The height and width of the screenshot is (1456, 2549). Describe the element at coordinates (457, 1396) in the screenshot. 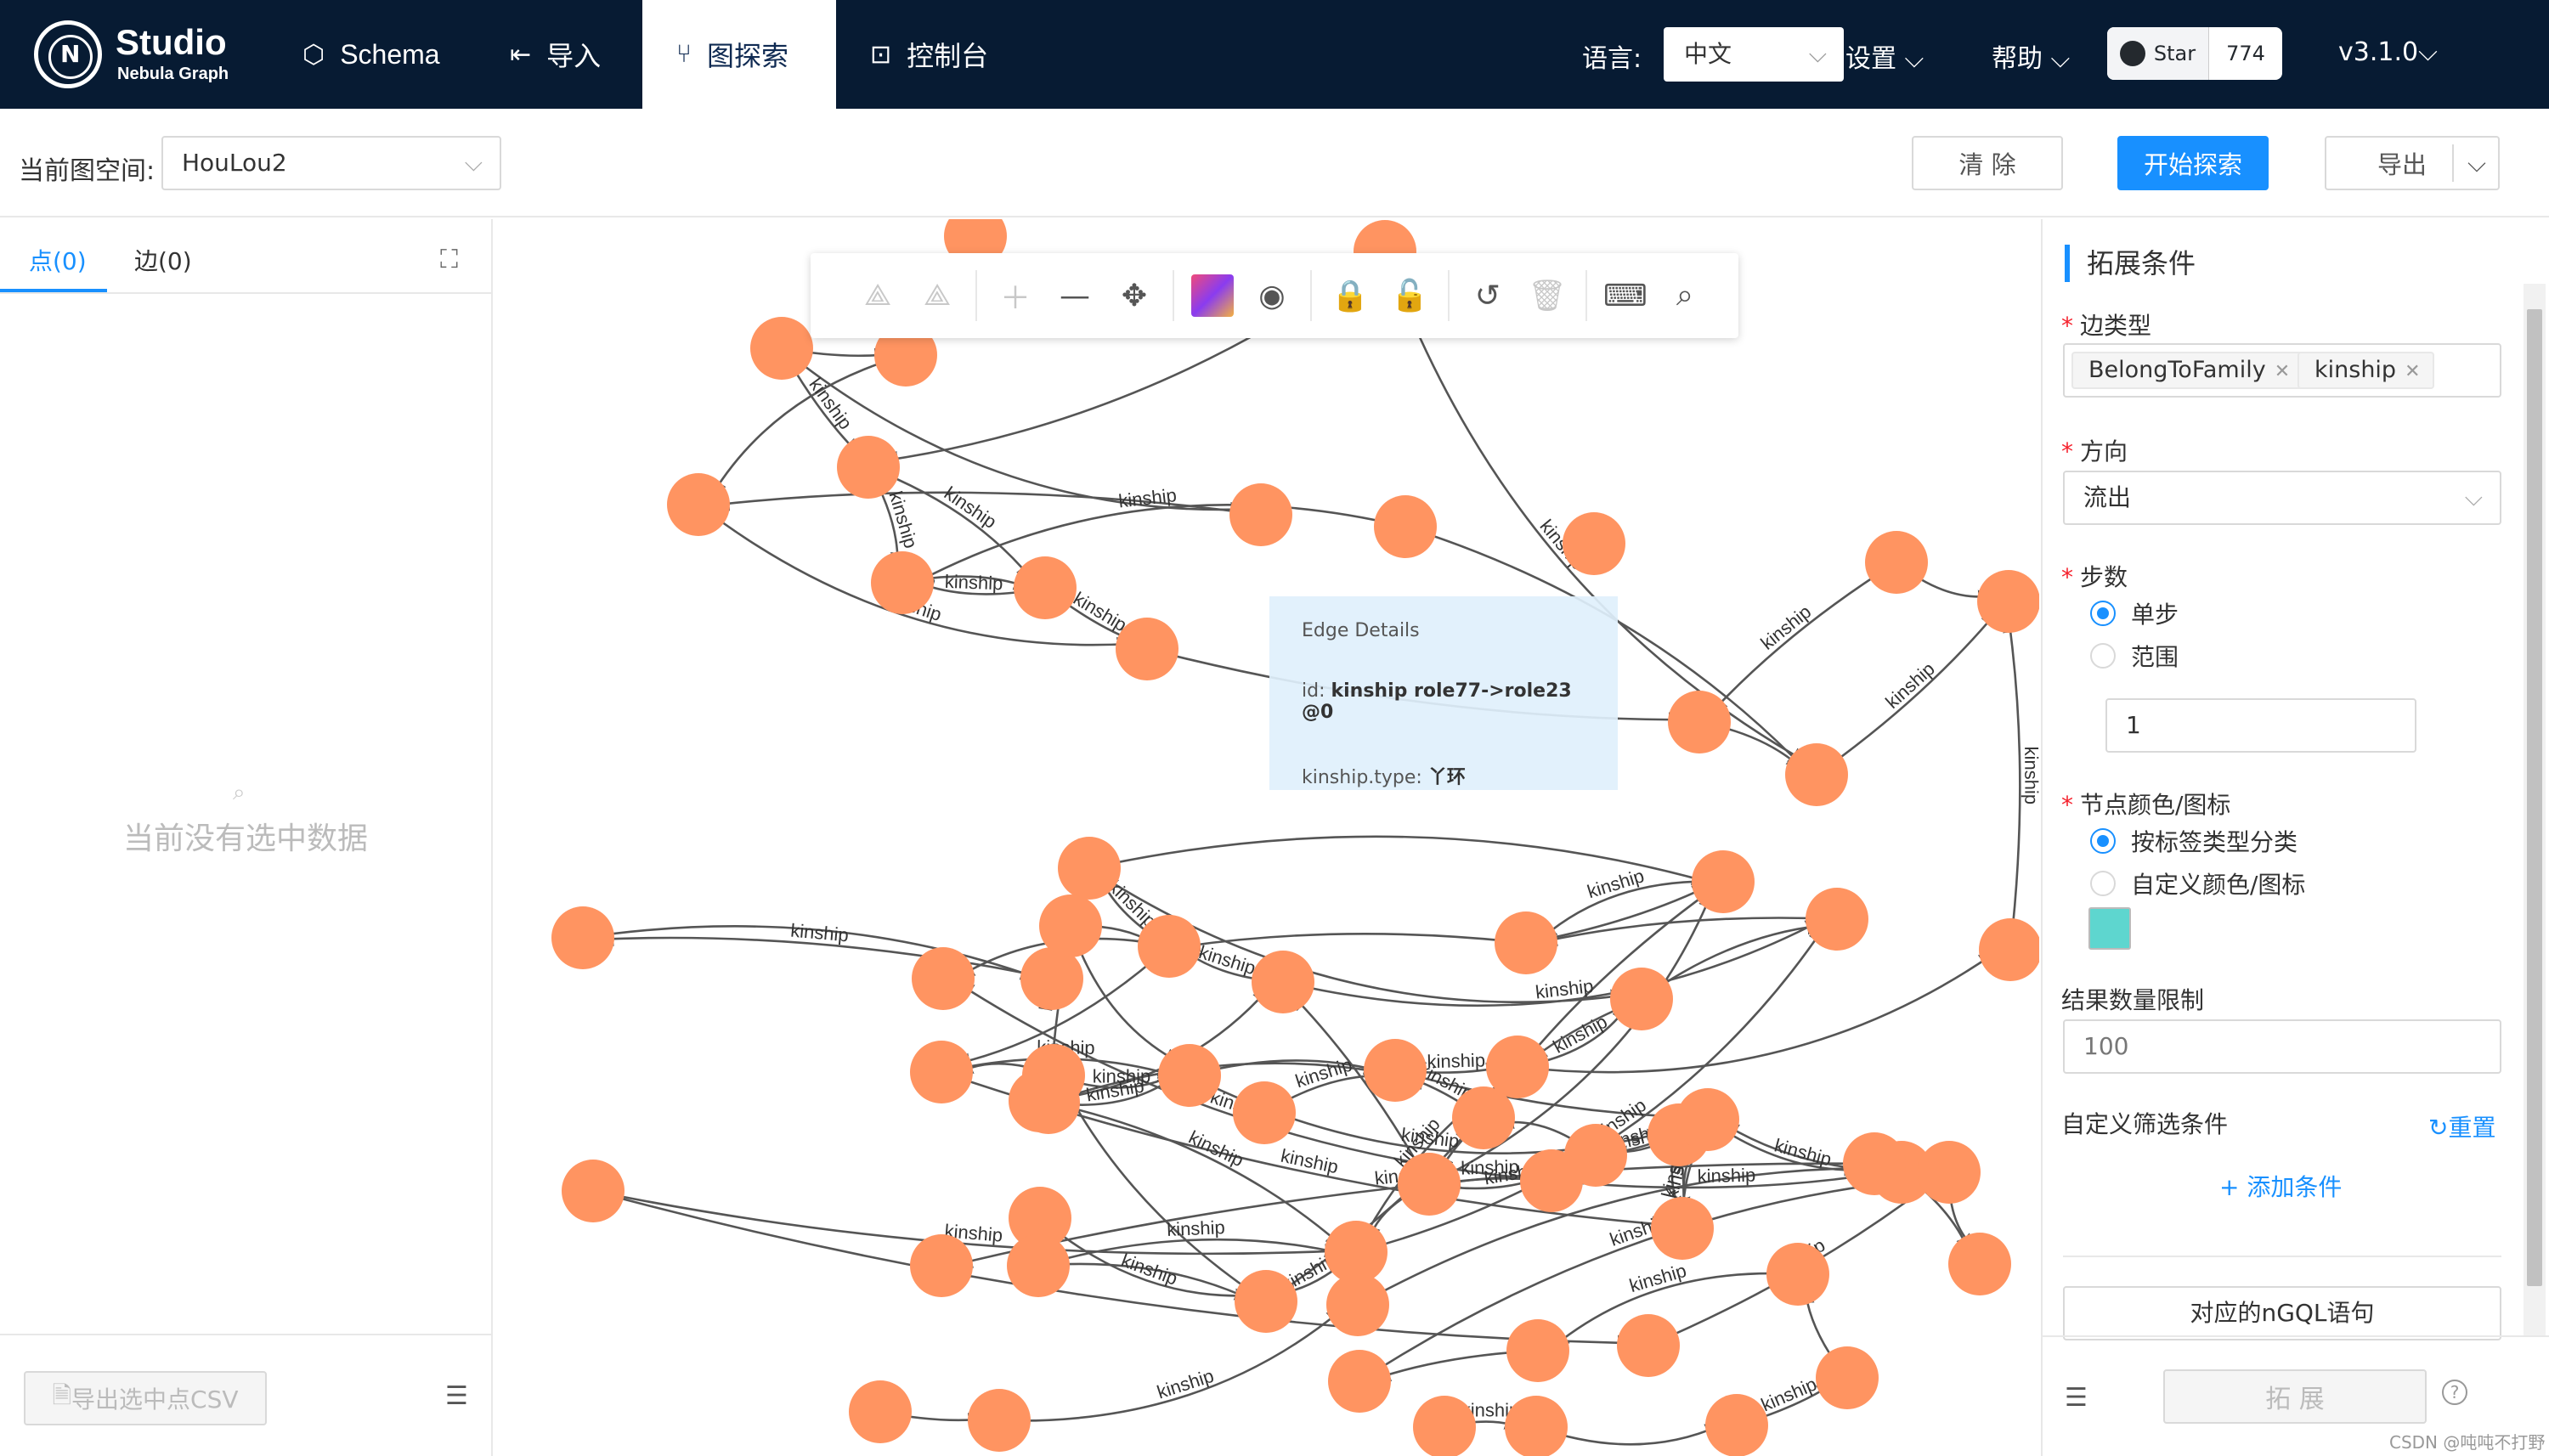

I see `collapse-list-icon: ☰` at that location.